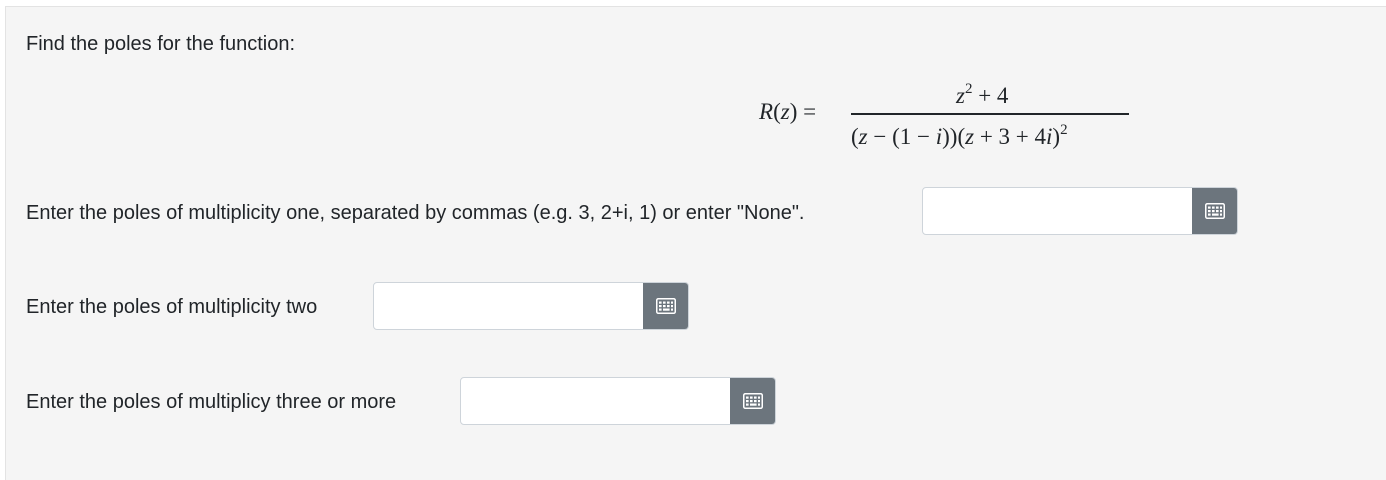  I want to click on equation-denominator: (z − (1 − i))(z + 3 + 4i)2, so click(959, 135).